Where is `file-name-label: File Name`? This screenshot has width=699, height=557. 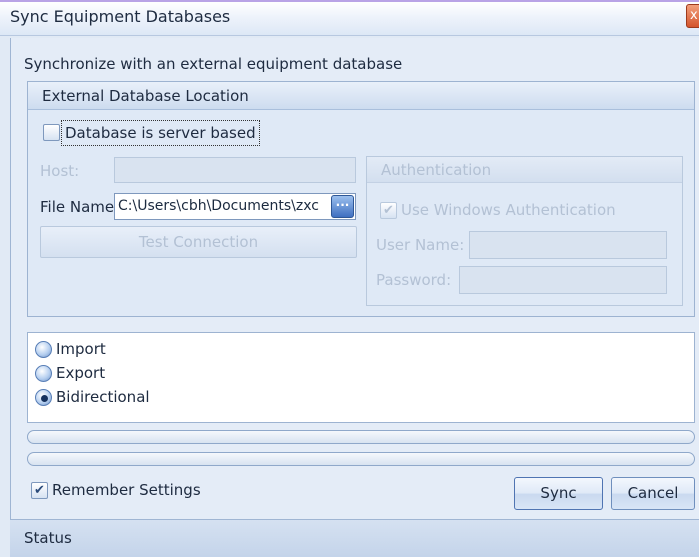
file-name-label: File Name is located at coordinates (77, 207).